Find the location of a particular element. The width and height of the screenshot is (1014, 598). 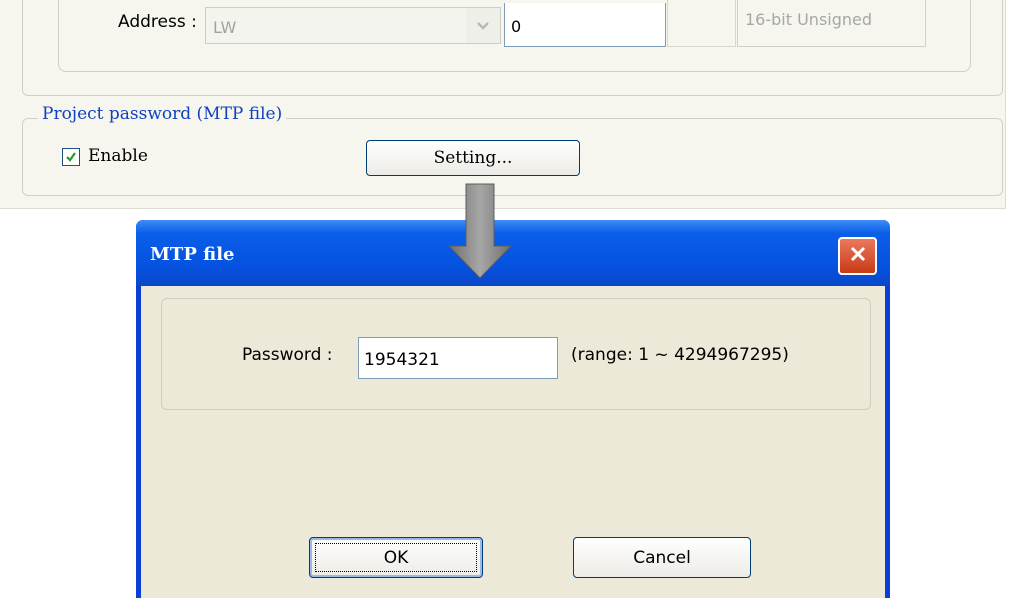

cancel-button: Cancel is located at coordinates (662, 557).